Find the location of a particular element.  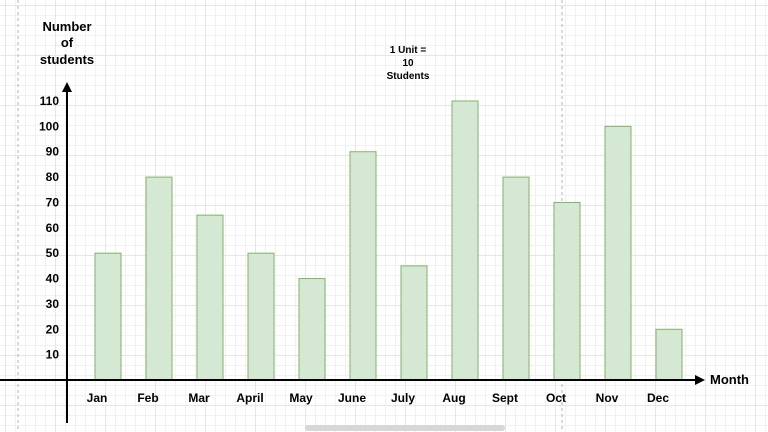

bar-april is located at coordinates (261, 316).